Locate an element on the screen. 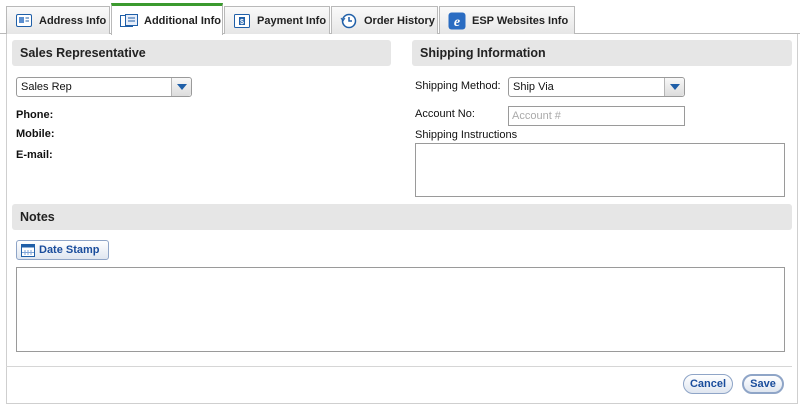 This screenshot has height=408, width=800. shipping-info-title: Shipping Information is located at coordinates (483, 53).